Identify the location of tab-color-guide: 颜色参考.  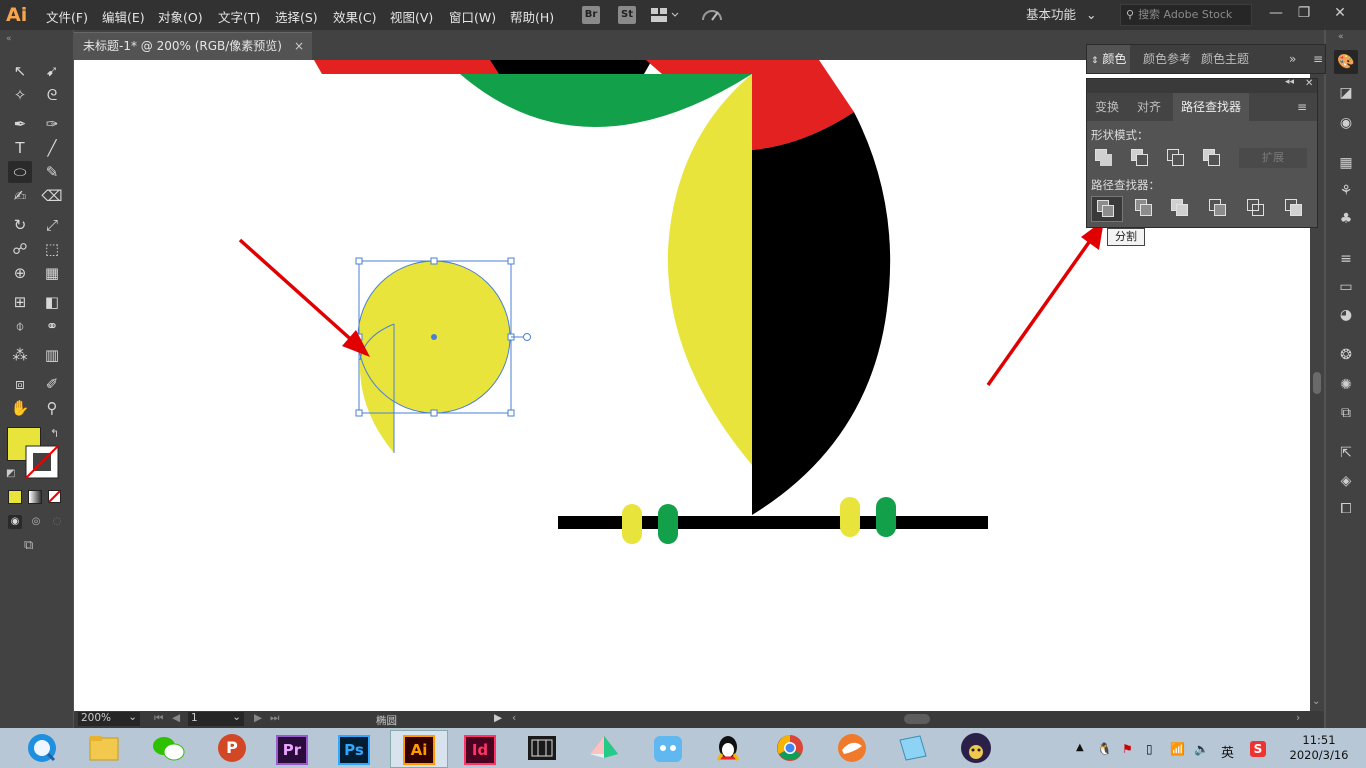
(1167, 59).